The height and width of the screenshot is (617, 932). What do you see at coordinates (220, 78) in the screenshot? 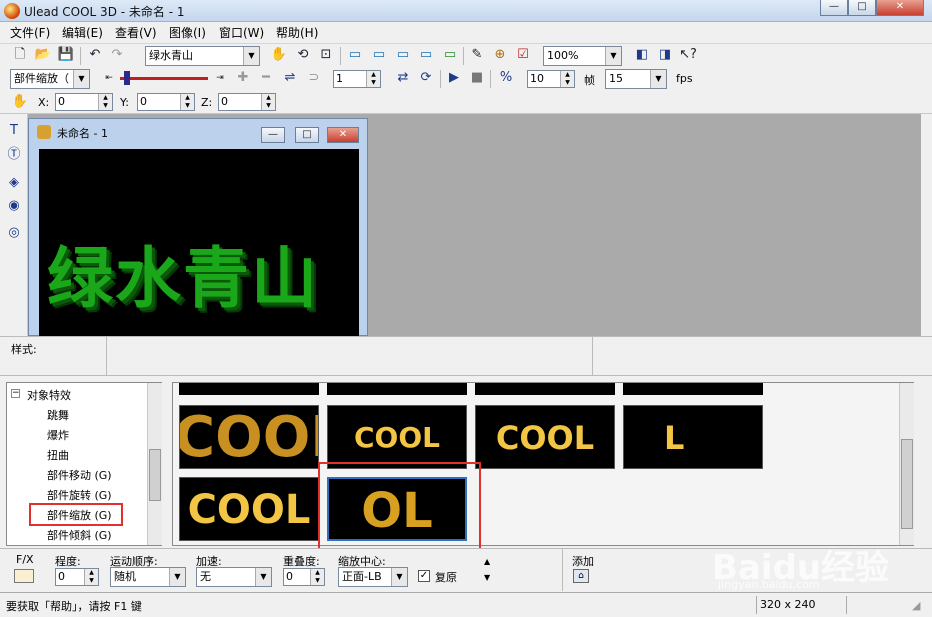
I see `last-keyframe-icon: ⇥` at bounding box center [220, 78].